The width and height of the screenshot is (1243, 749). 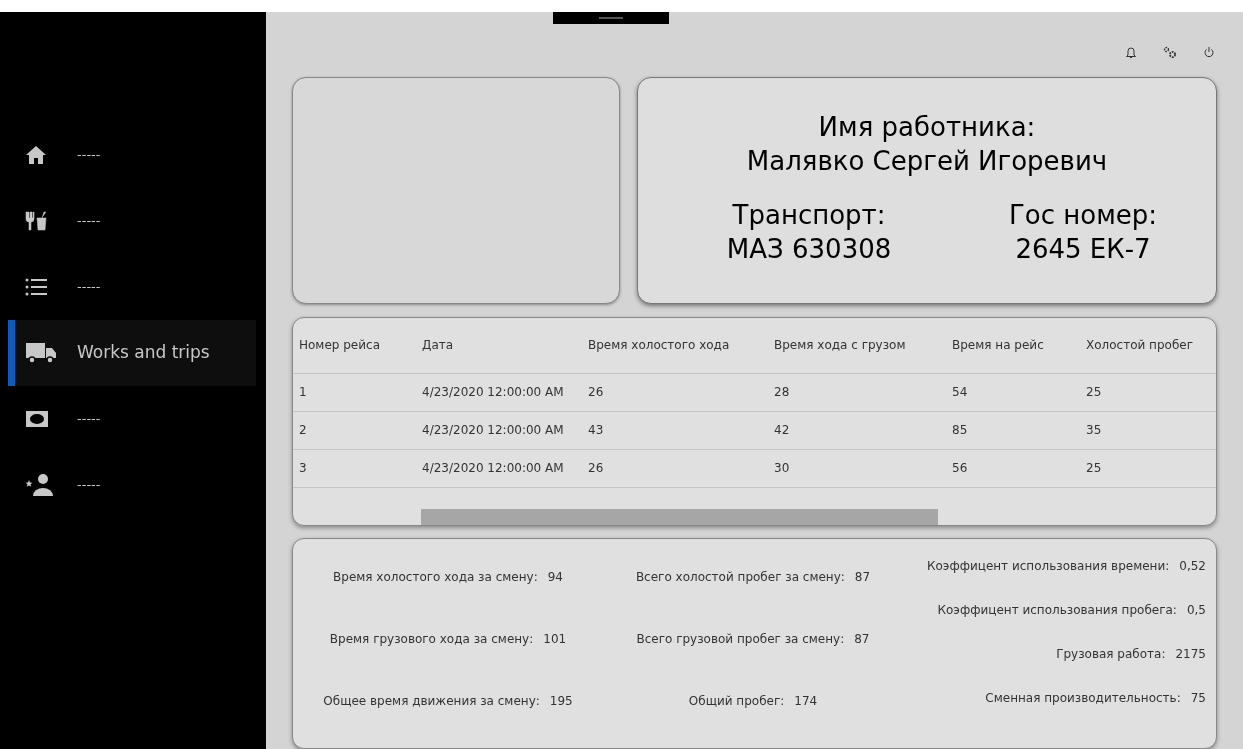 I want to click on stat-value: 0,52, so click(x=1192, y=566).